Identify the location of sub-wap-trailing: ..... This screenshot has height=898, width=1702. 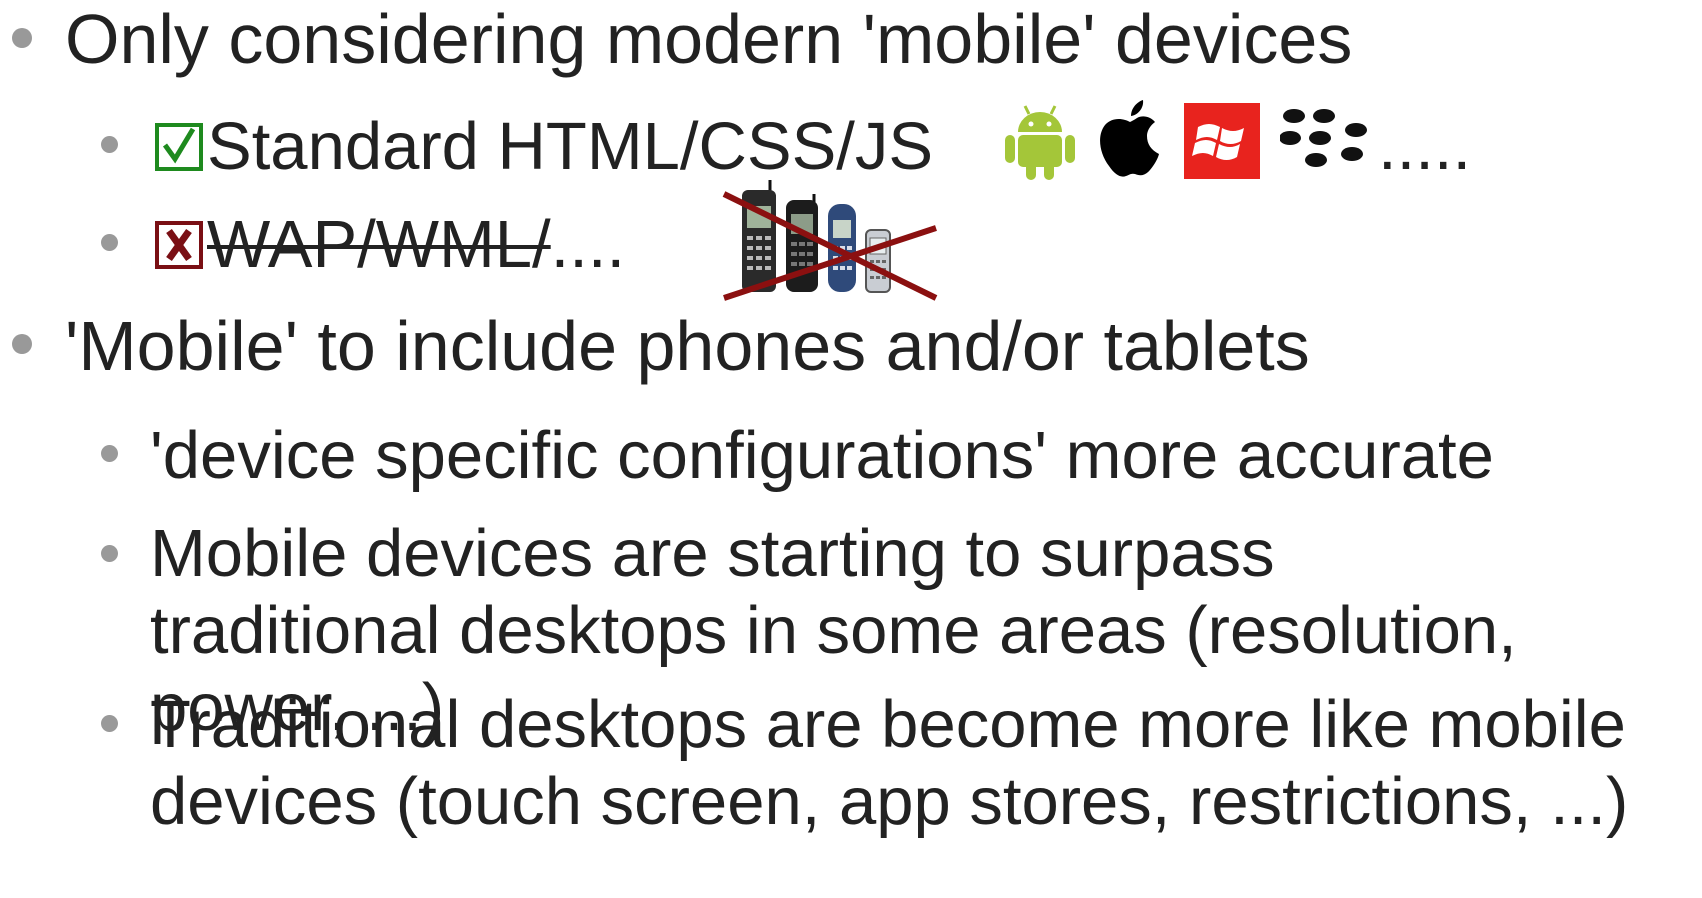
(588, 244).